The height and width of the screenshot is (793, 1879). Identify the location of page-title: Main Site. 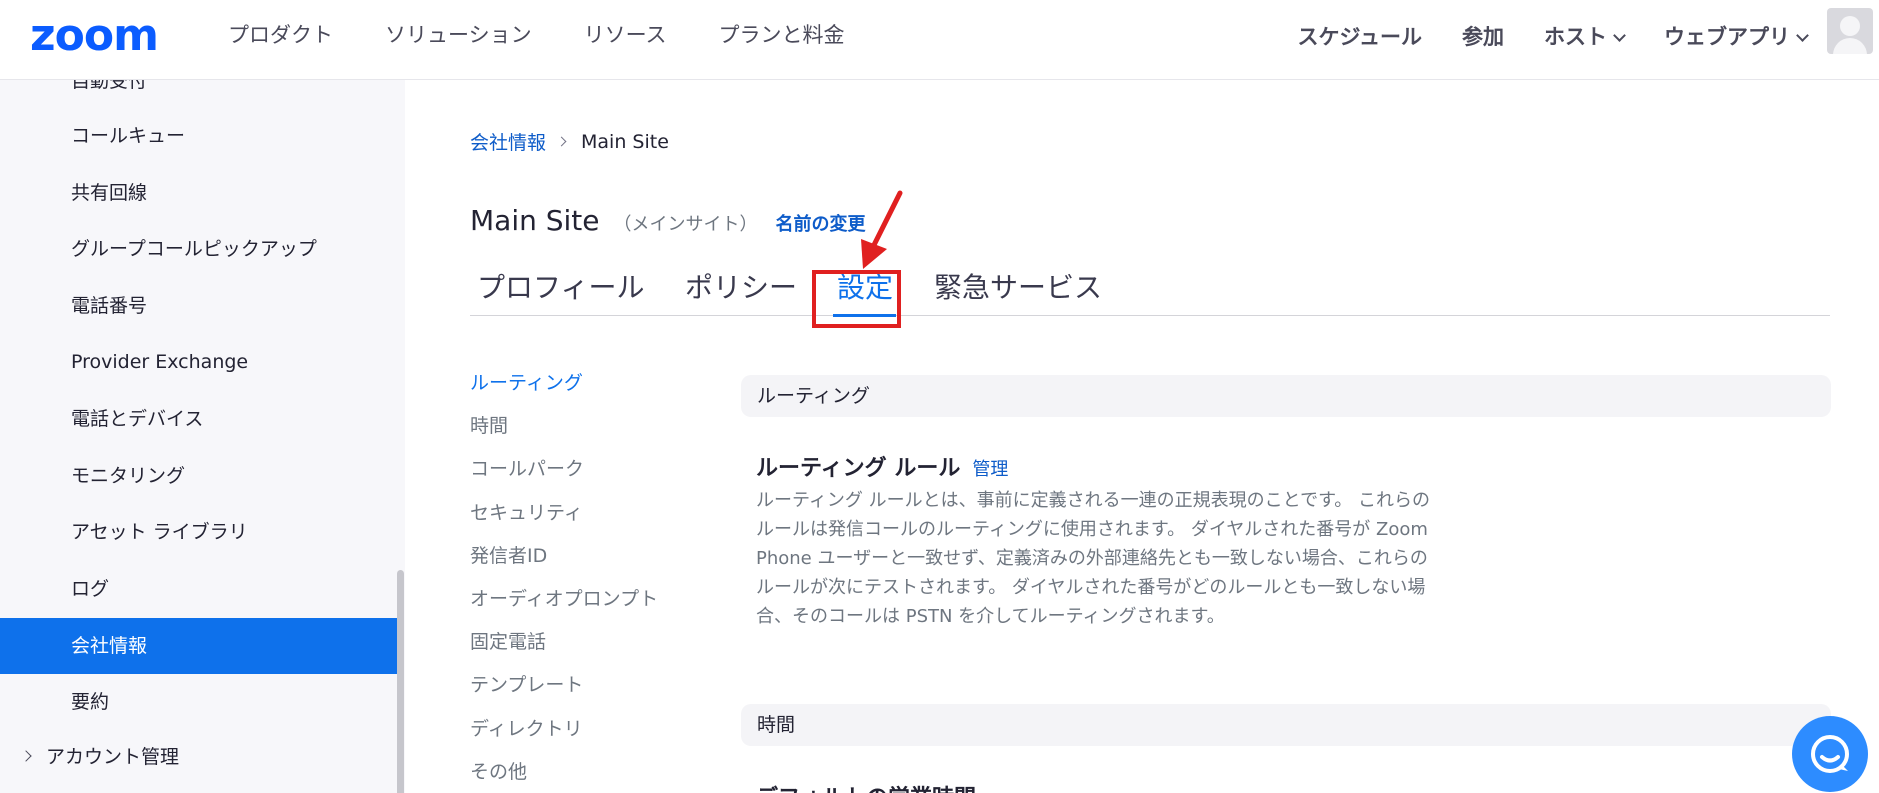
(535, 220).